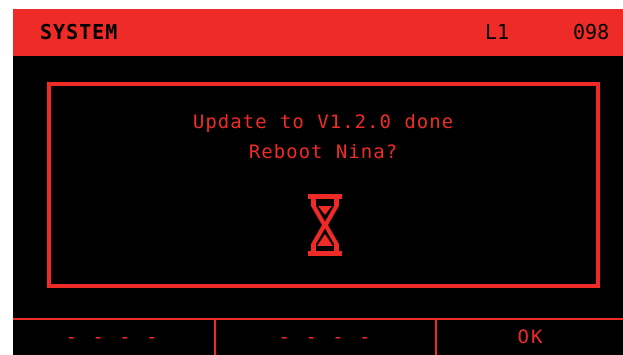 The image size is (623, 355). Describe the element at coordinates (323, 152) in the screenshot. I see `dialog-message-line2: Reboot Nina?` at that location.